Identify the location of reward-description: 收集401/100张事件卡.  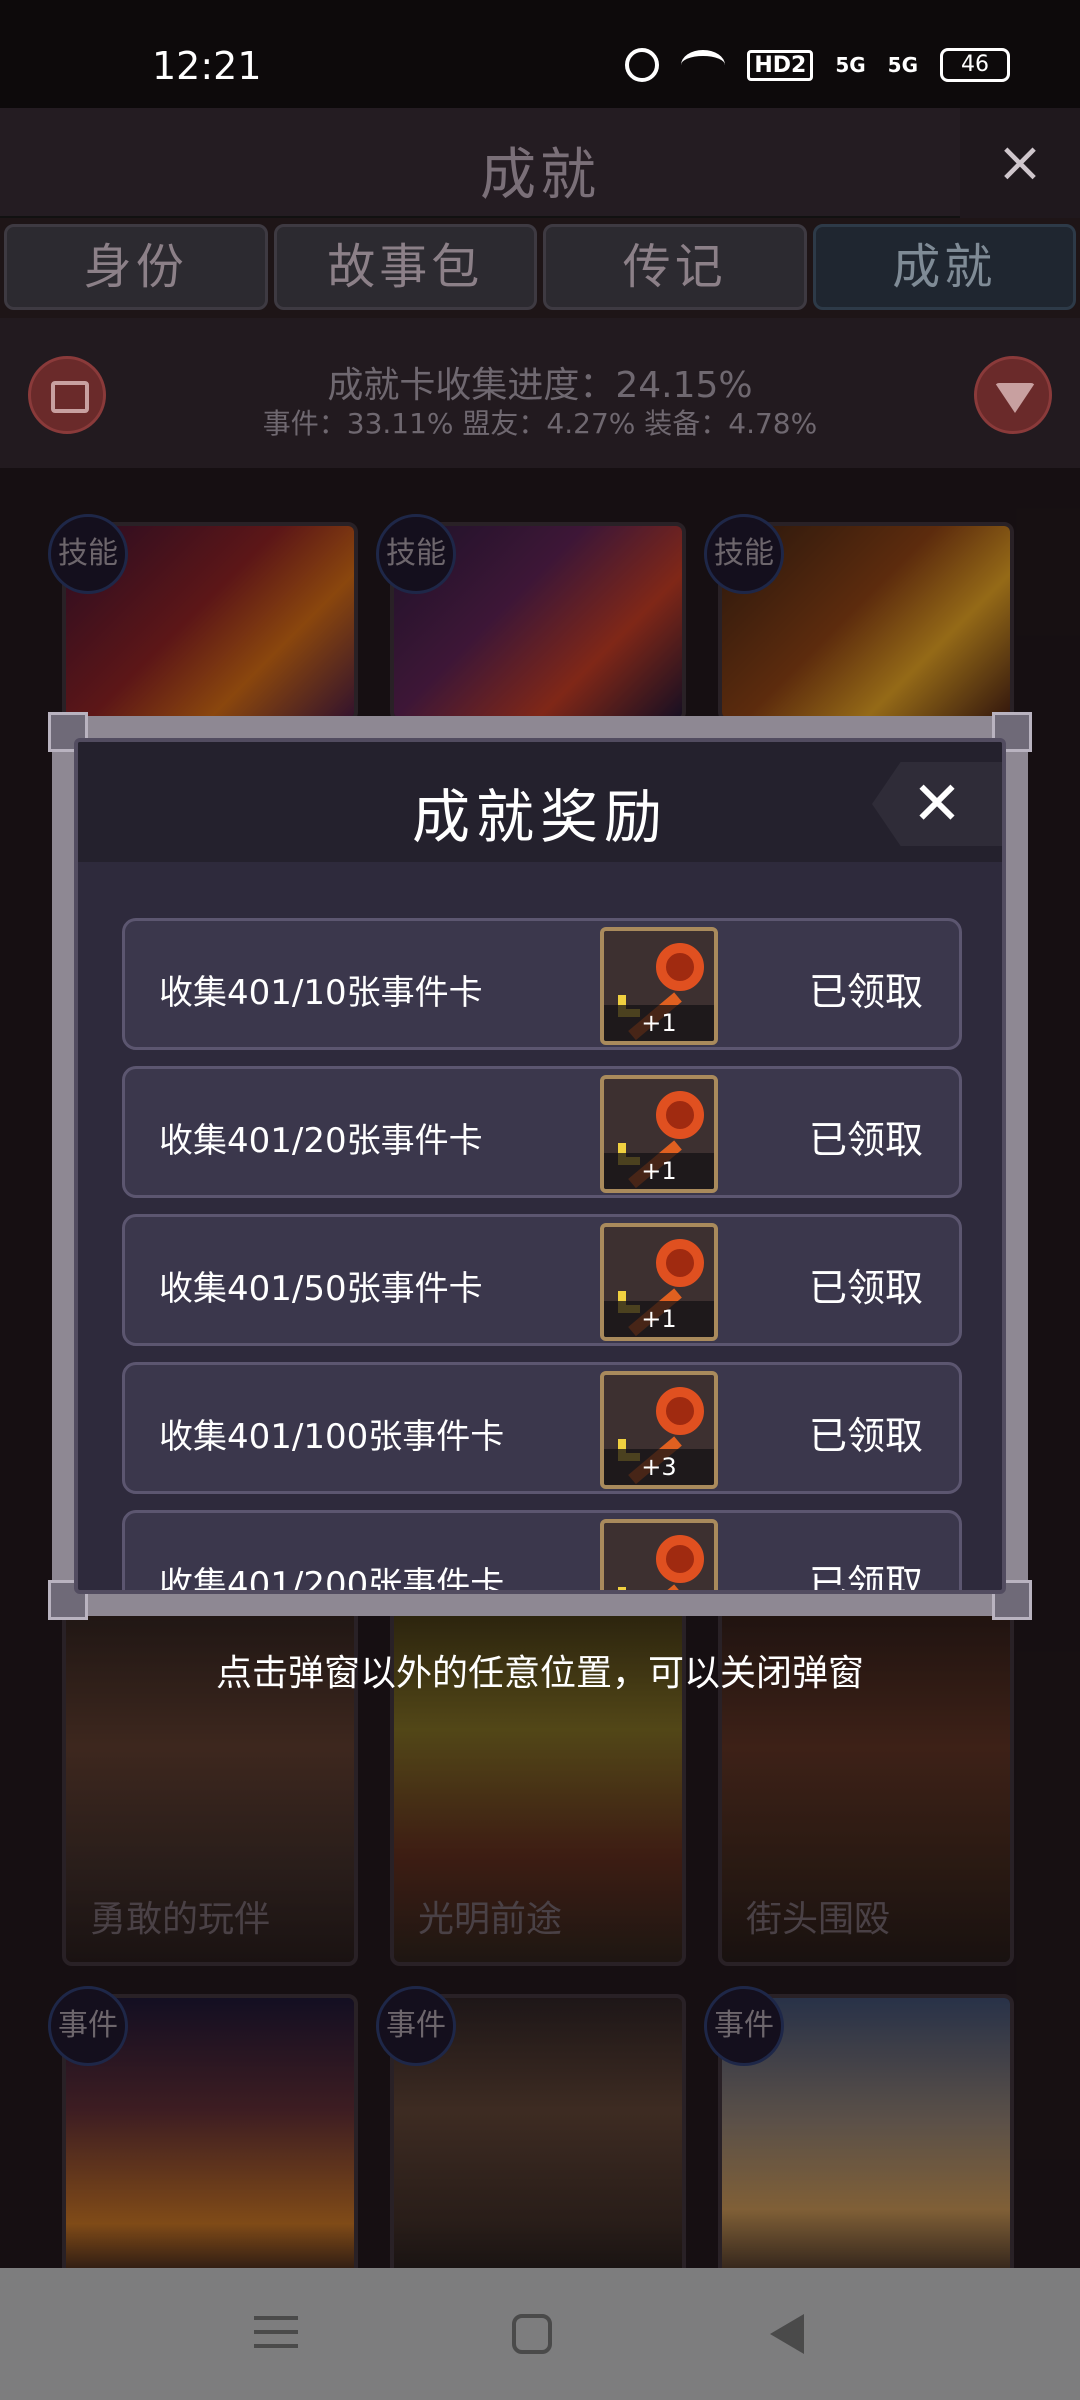
(332, 1437).